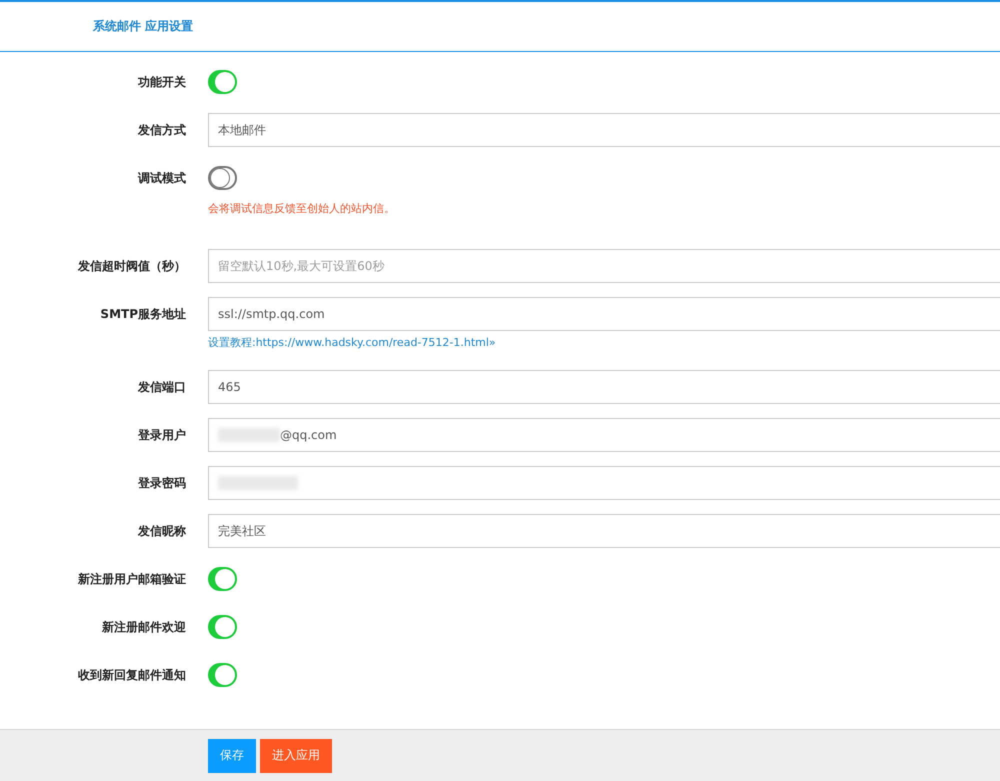 The image size is (1000, 781). I want to click on input-field: ssl://smtp.qq.com, so click(604, 314).